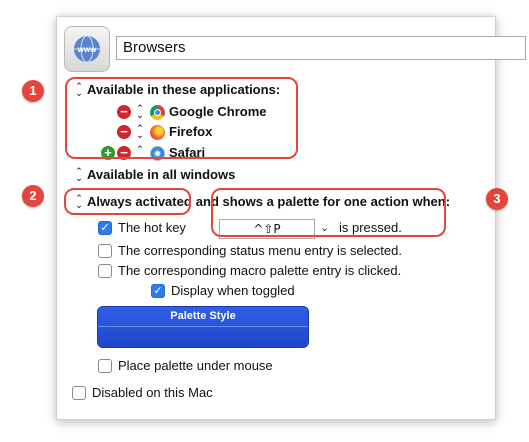 This screenshot has height=442, width=529. I want to click on disabled-row: Disabled on this Mac, so click(142, 393).